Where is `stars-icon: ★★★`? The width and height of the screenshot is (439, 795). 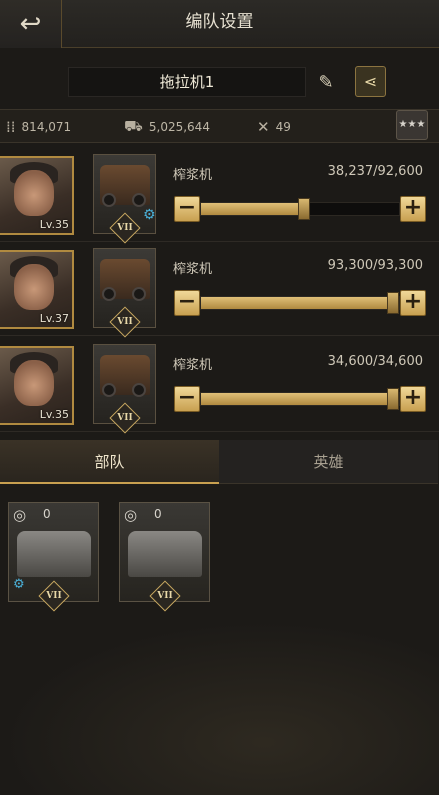
stars-icon: ★★★ is located at coordinates (412, 124).